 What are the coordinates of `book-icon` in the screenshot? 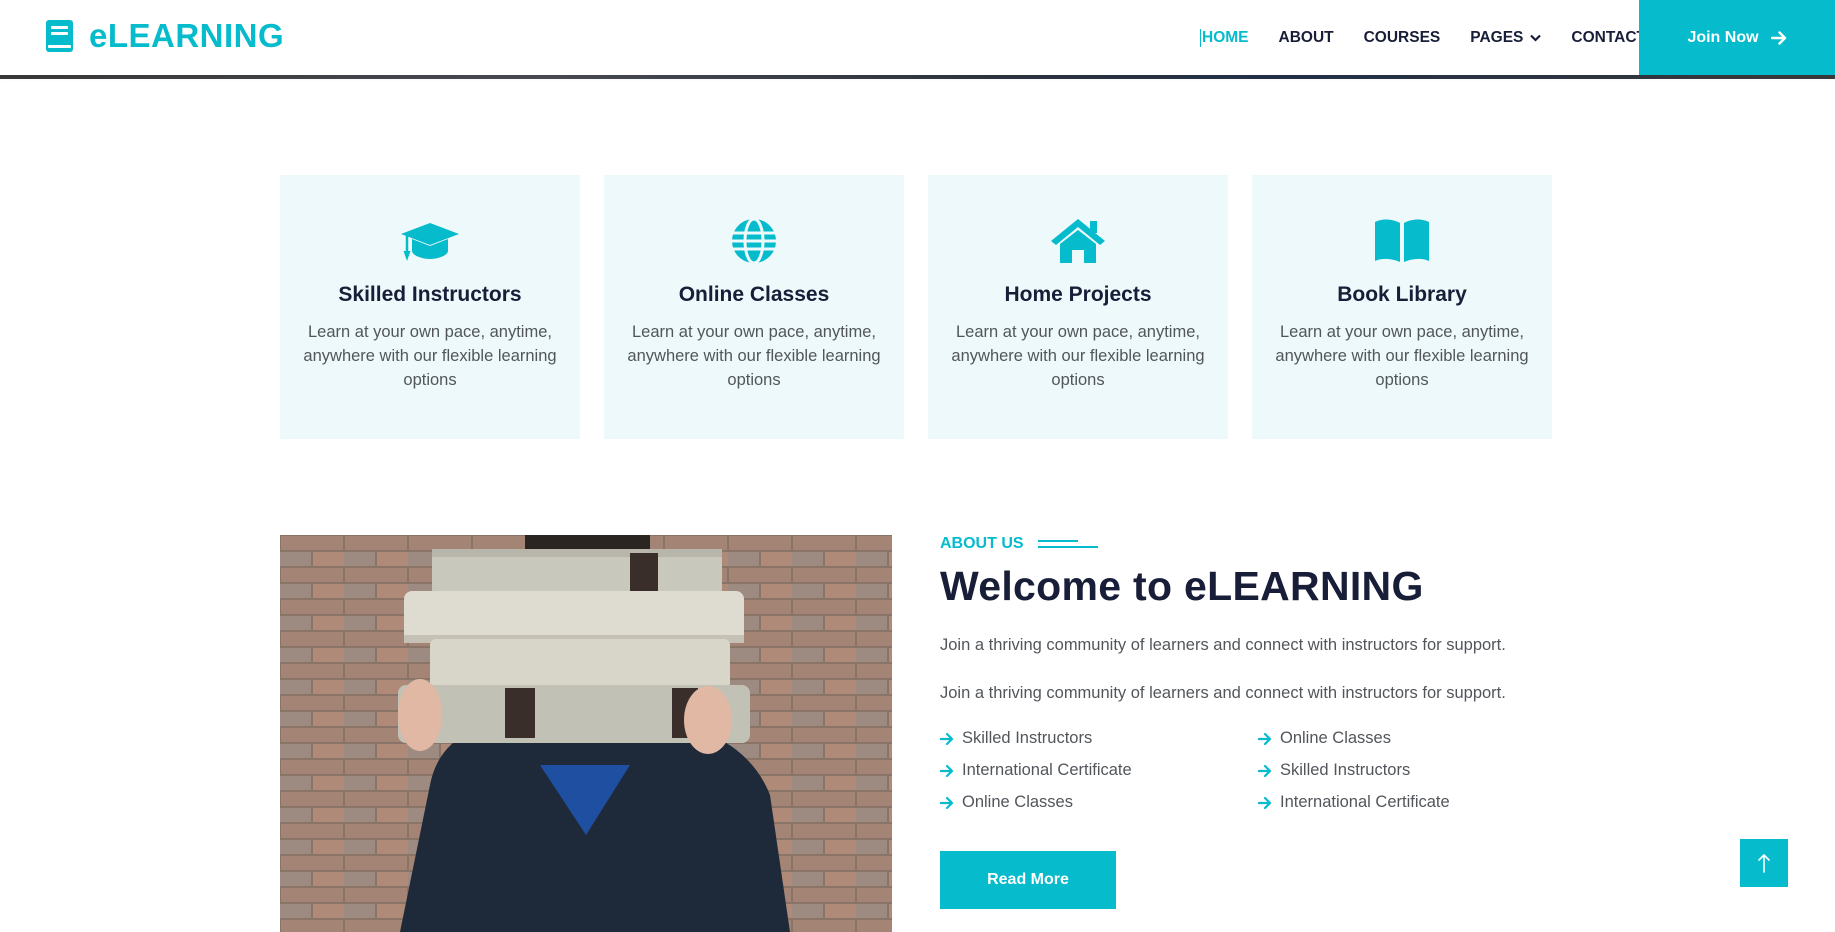 It's located at (59, 36).